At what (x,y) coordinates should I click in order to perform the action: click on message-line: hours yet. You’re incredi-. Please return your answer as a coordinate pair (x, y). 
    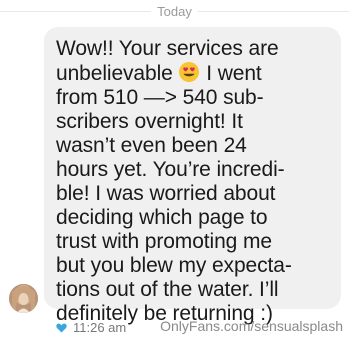
    Looking at the image, I should click on (170, 169).